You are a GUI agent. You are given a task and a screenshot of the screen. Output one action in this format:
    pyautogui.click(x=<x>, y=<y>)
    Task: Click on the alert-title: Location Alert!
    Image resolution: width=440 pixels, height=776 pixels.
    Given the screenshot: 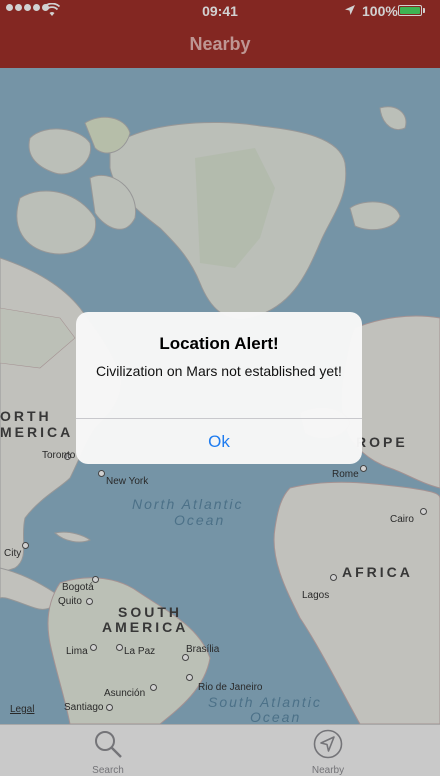 What is the action you would take?
    pyautogui.click(x=219, y=343)
    